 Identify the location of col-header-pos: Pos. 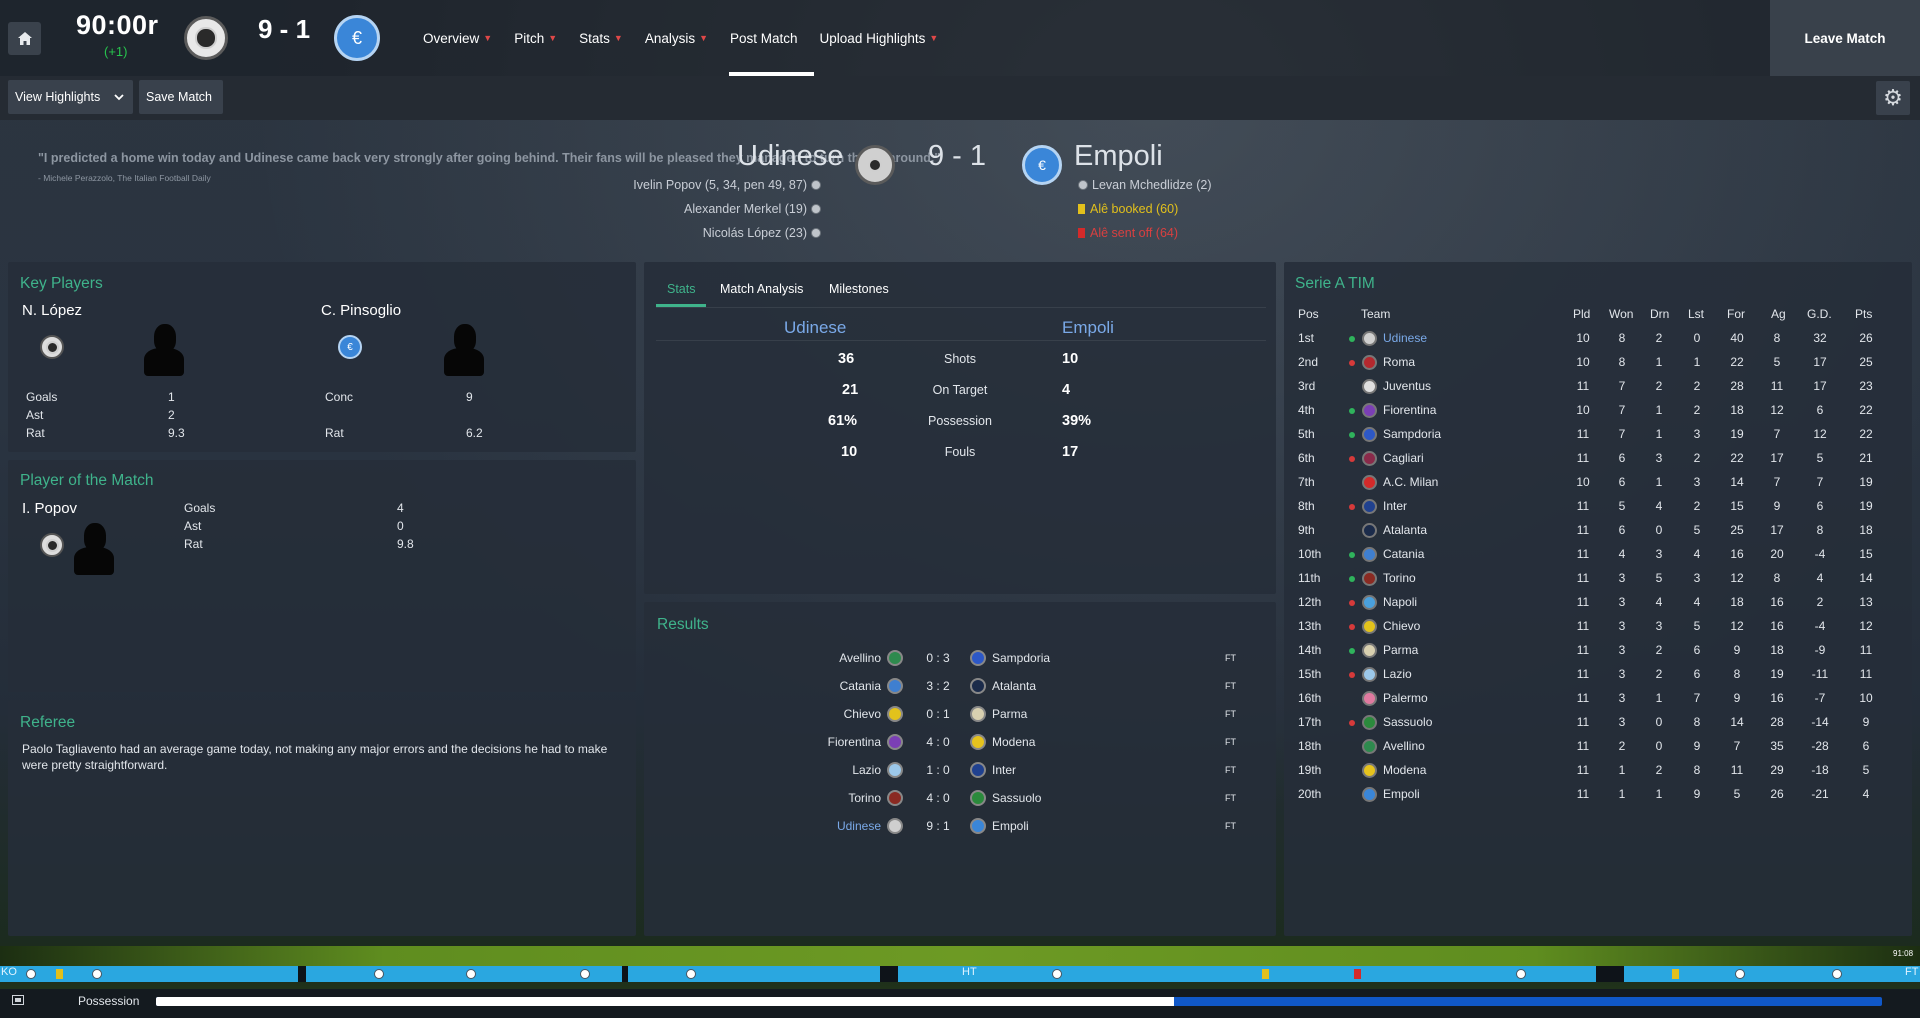
(1308, 314).